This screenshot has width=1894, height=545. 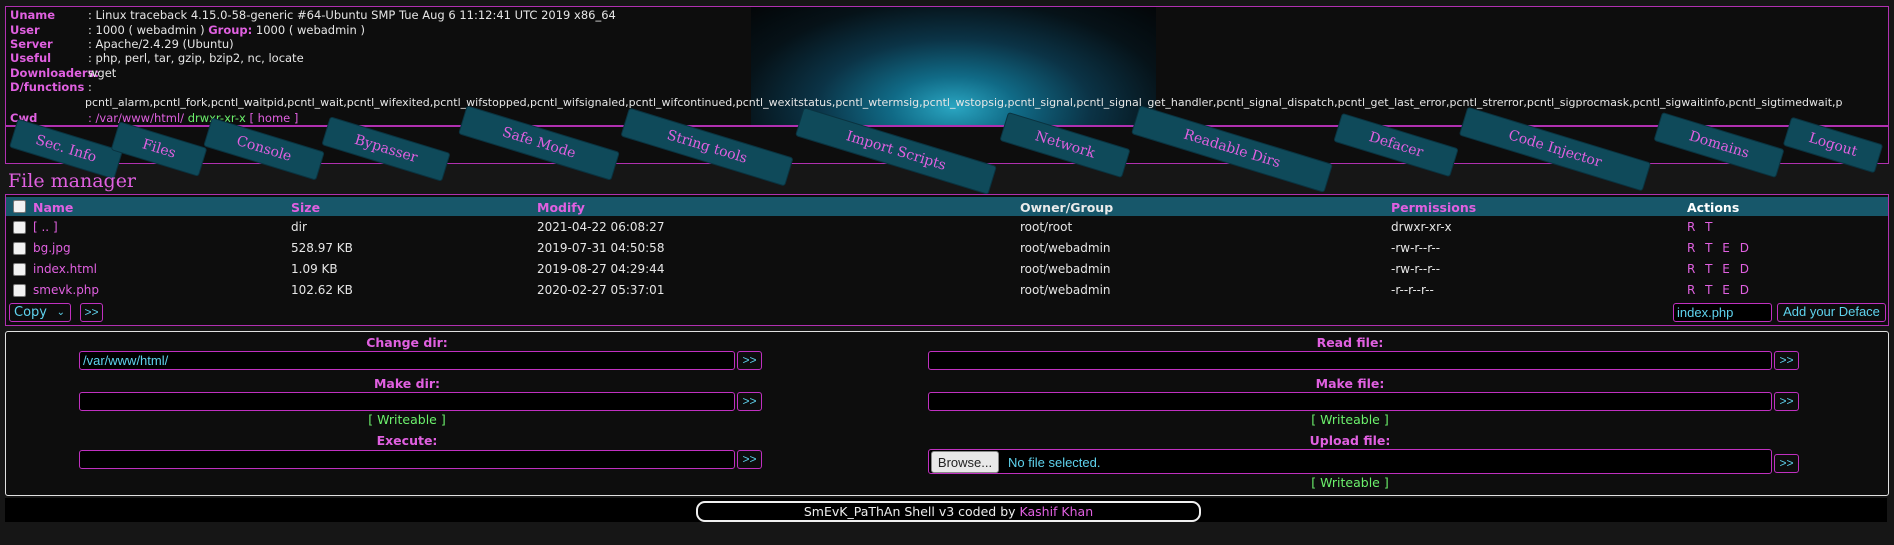 What do you see at coordinates (314, 269) in the screenshot?
I see `file-size: 1.09 KB` at bounding box center [314, 269].